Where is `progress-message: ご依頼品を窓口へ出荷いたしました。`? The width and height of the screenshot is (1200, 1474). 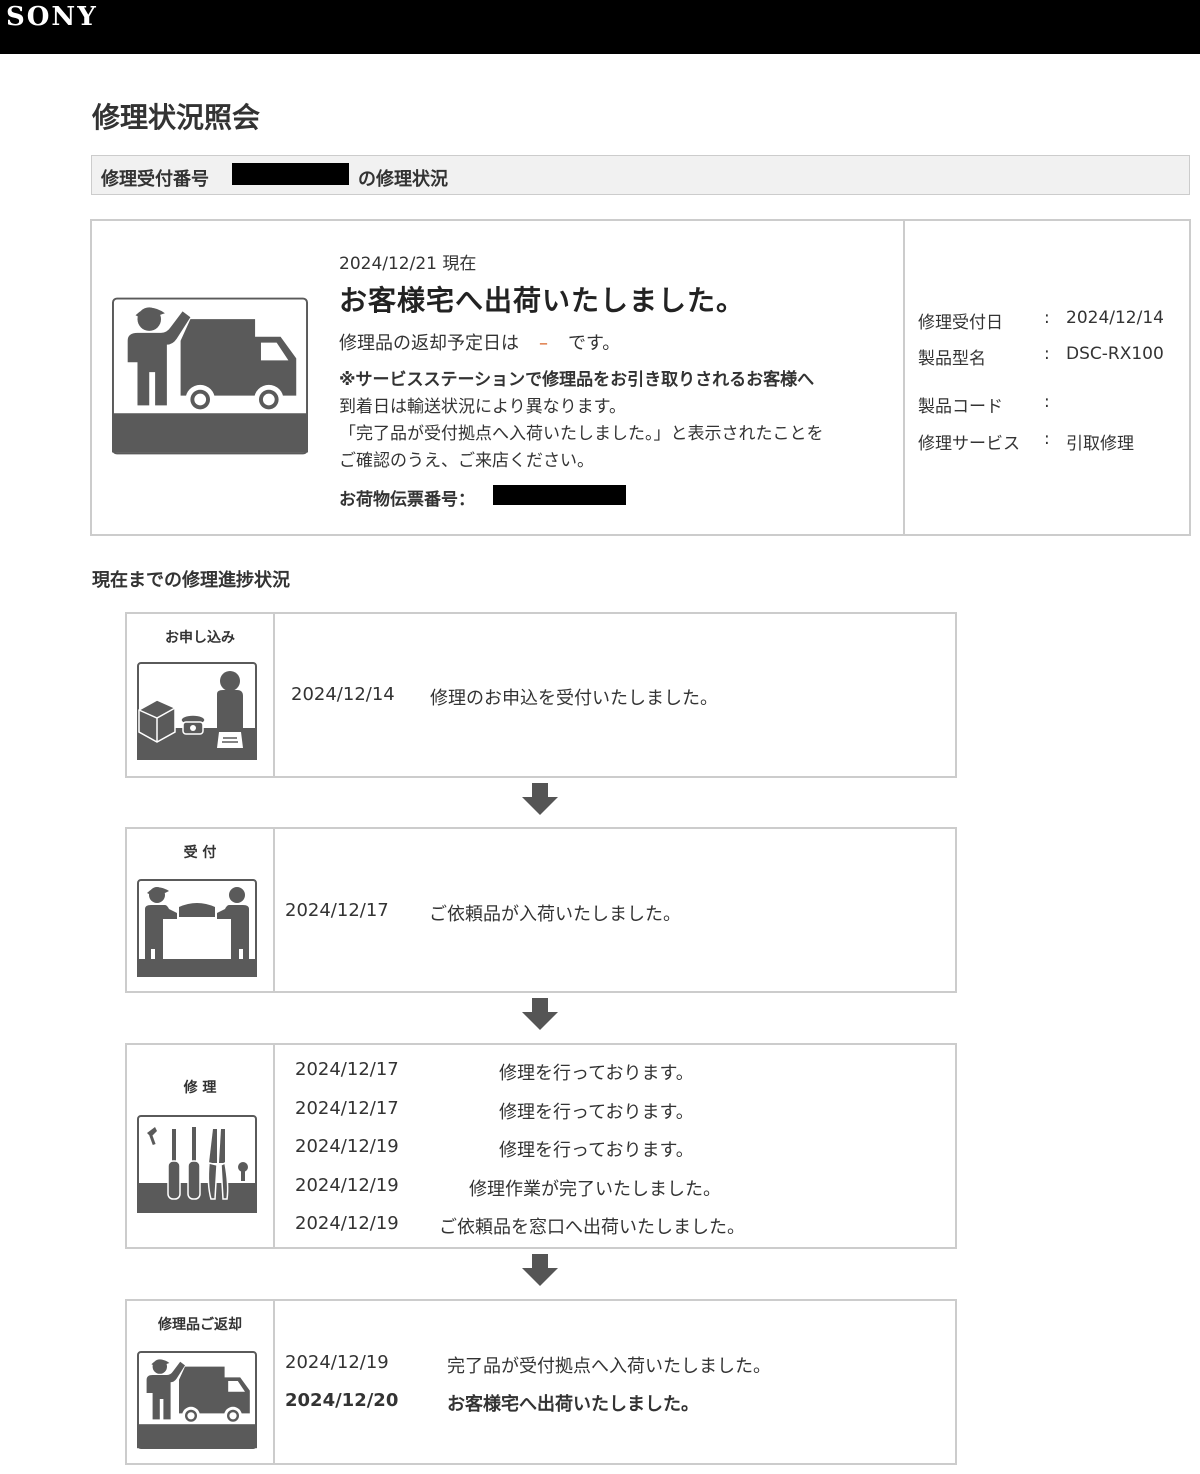 progress-message: ご依頼品を窓口へ出荷いたしました。 is located at coordinates (592, 1227).